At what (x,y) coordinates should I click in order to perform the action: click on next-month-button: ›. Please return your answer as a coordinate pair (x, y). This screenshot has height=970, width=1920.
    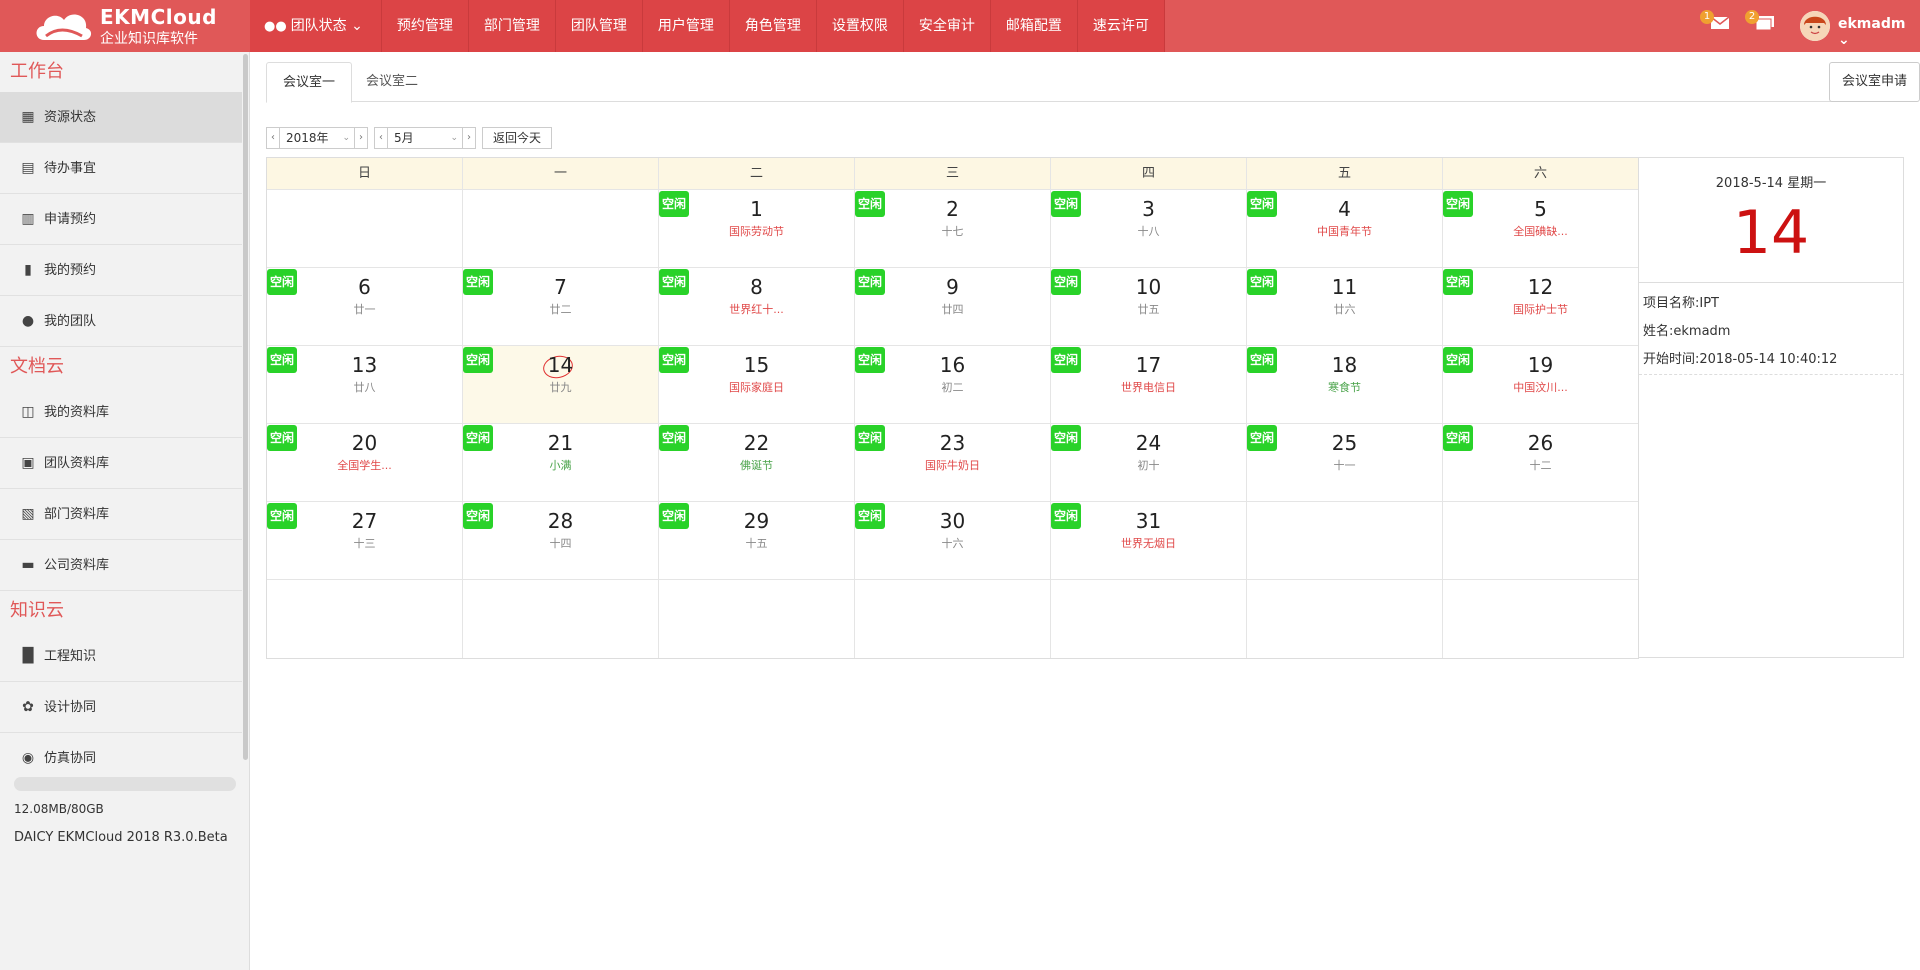
    Looking at the image, I should click on (469, 138).